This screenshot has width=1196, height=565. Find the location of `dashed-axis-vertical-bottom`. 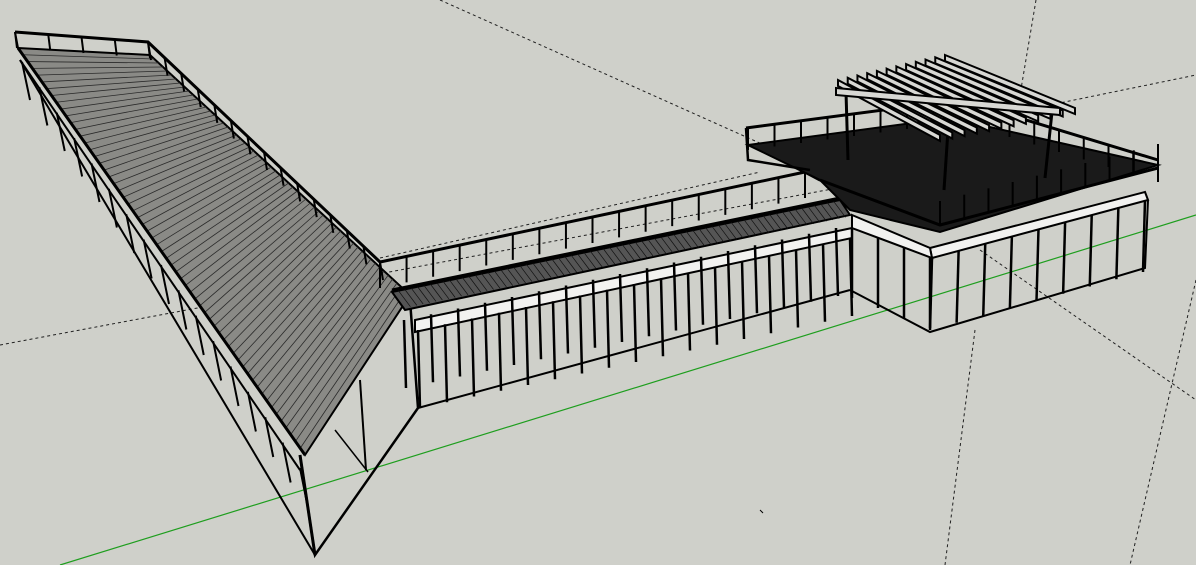

dashed-axis-vertical-bottom is located at coordinates (960, 447).